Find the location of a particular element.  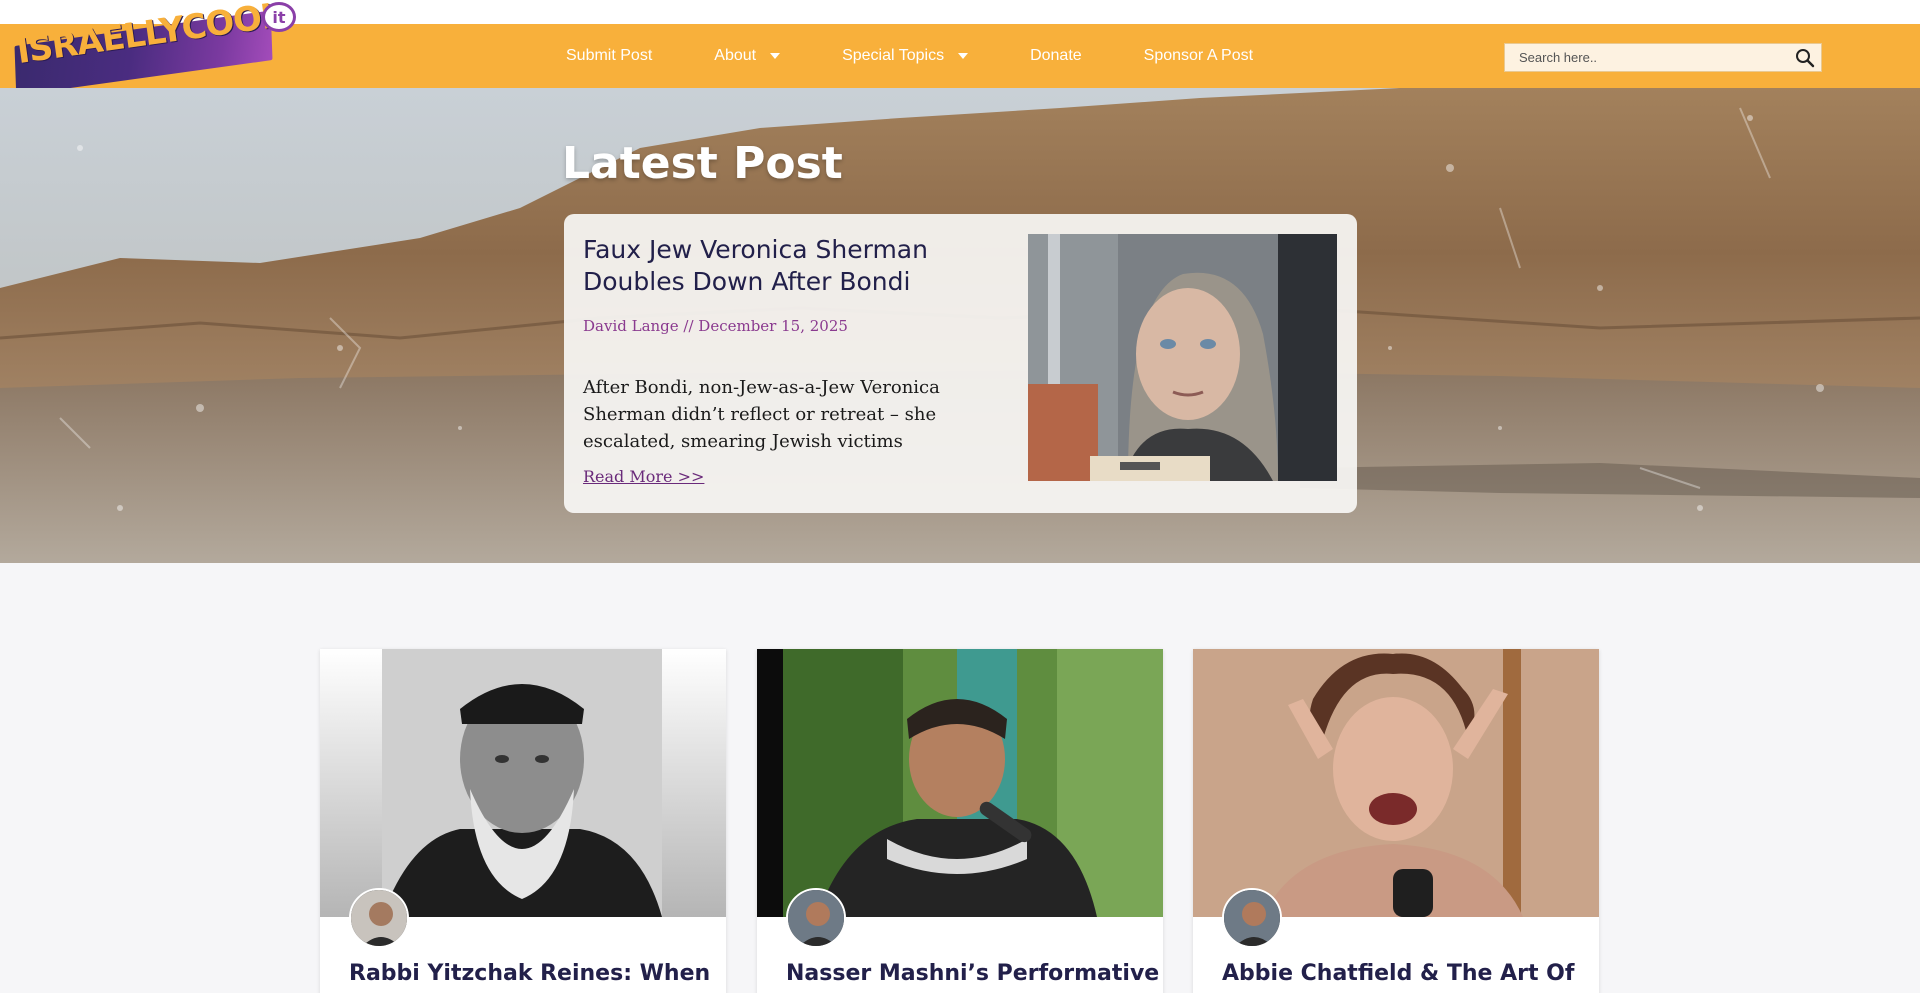

post-card: Rabbi Yitzchak Reines: When is located at coordinates (523, 821).